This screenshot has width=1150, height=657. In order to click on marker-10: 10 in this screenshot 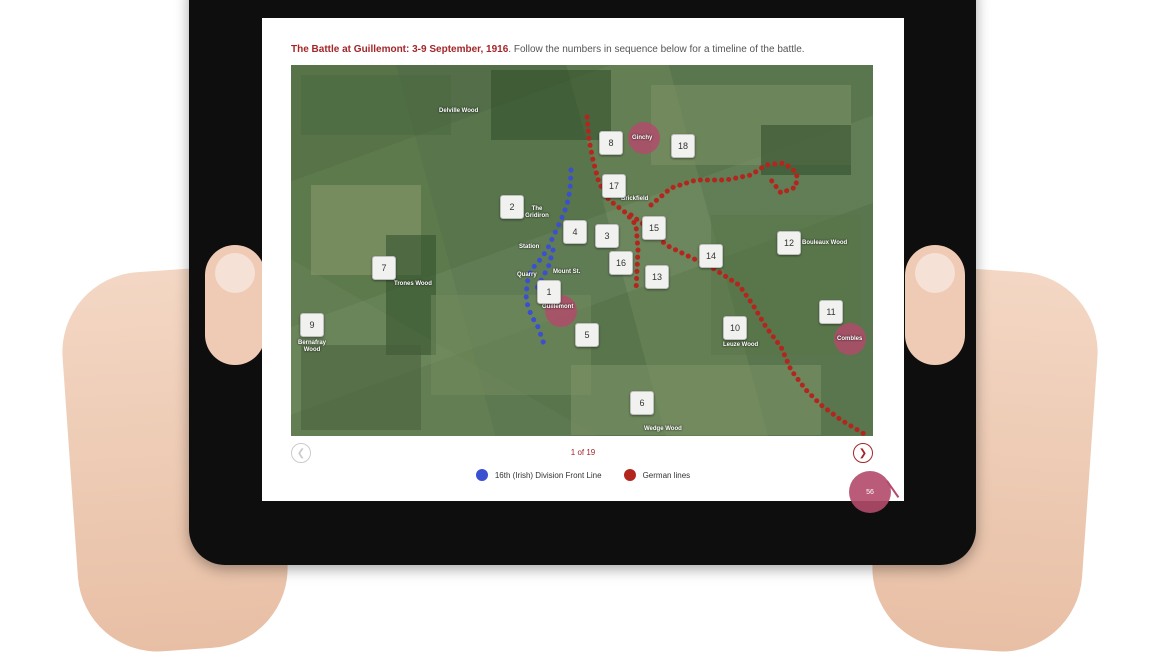, I will do `click(735, 328)`.